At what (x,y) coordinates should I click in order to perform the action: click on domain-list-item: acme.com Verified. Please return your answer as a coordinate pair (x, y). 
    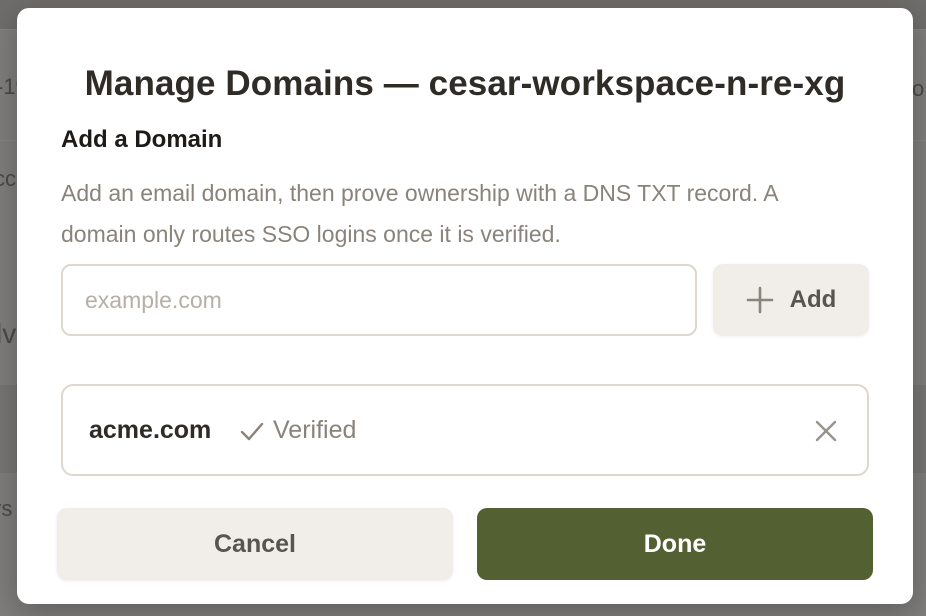
    Looking at the image, I should click on (465, 430).